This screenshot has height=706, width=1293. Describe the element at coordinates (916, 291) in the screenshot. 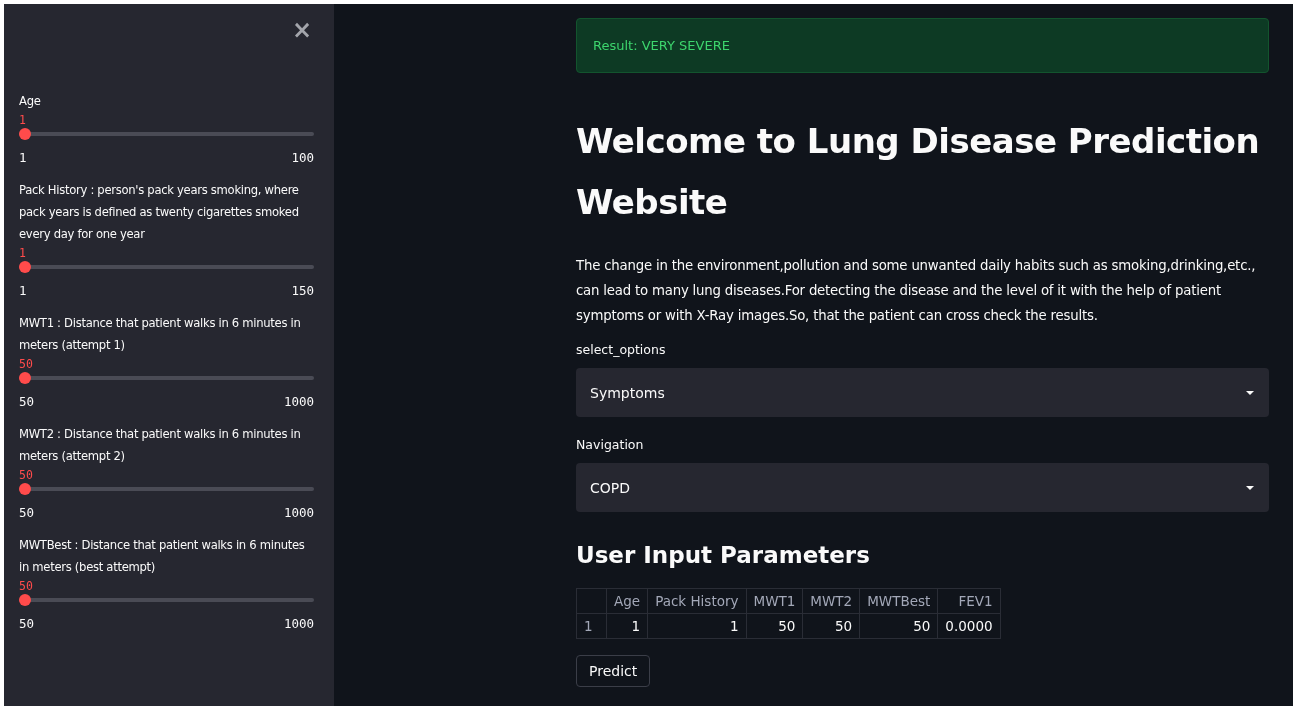

I see `intro-text: The change in the environment,pollution and some unwanted daily habits such as smoking,drinking,etc., can lead to many lung diseases.For detecting the disease and the level of it with the help of patient symptoms or with X-Ray images.So, that the patient can cross check the results.` at that location.